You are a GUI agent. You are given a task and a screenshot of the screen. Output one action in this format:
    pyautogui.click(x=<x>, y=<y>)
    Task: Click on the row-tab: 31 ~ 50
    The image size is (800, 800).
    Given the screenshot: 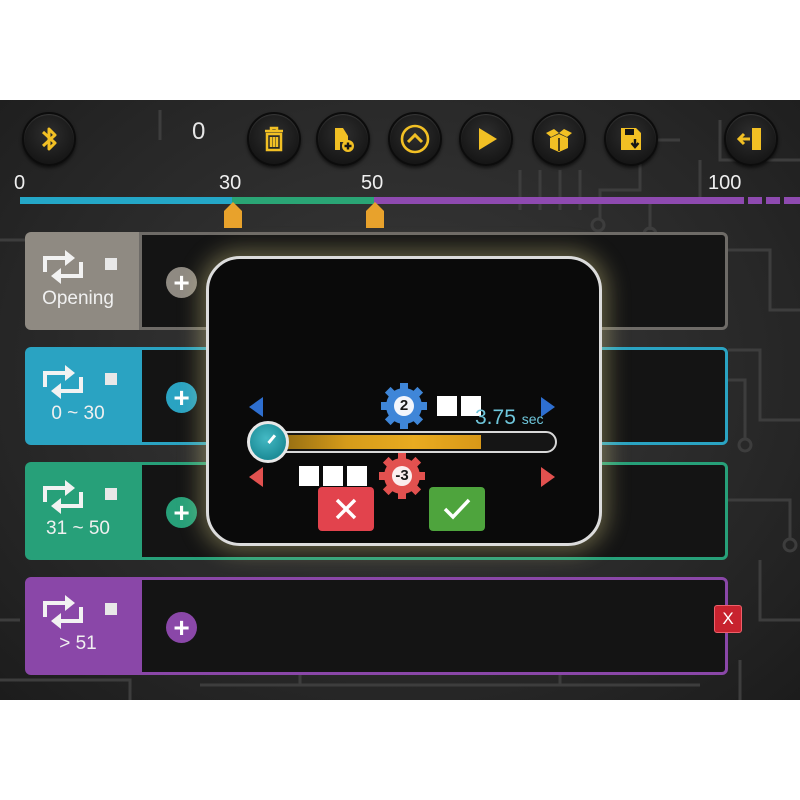 What is the action you would take?
    pyautogui.click(x=82, y=511)
    